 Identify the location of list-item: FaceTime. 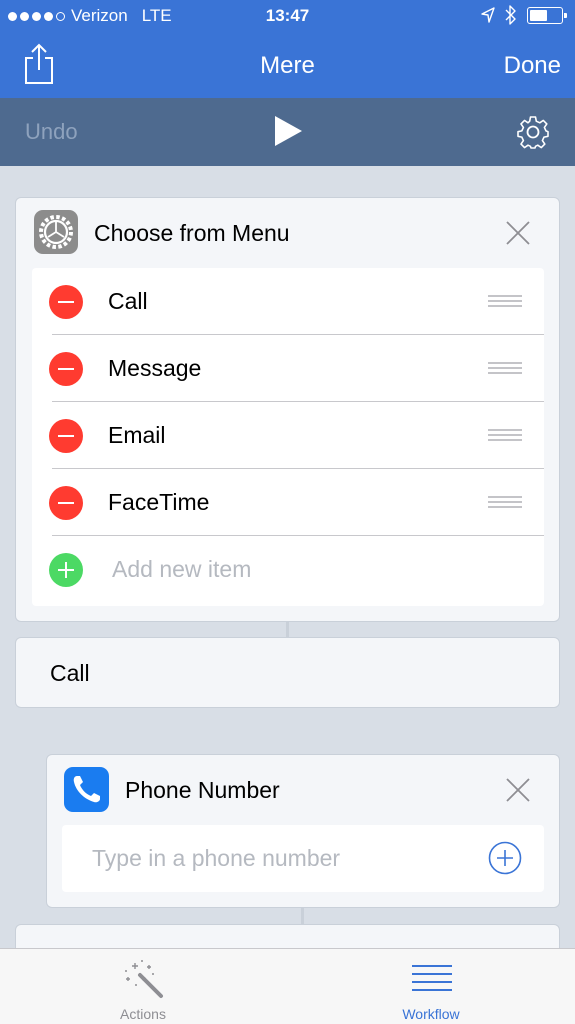
(288, 502).